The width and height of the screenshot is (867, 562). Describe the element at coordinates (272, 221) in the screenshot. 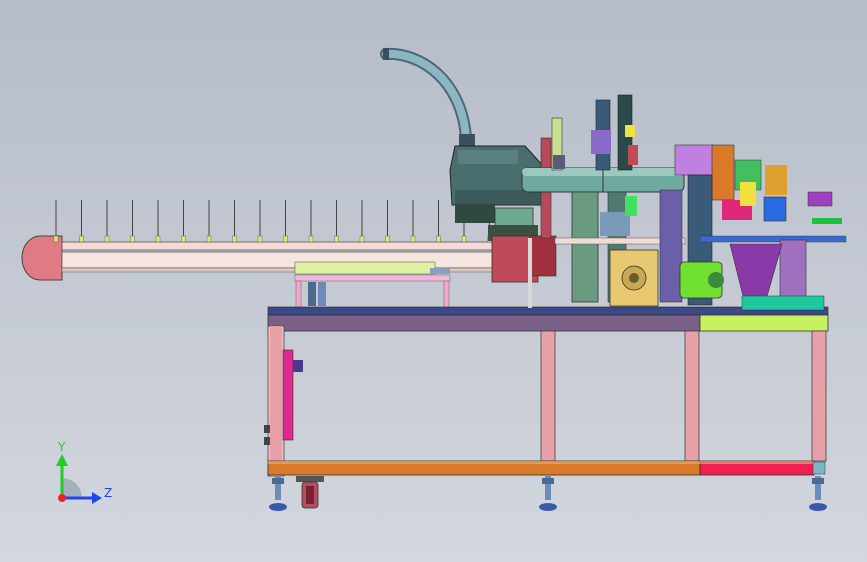

I see `conveyor-pins` at that location.